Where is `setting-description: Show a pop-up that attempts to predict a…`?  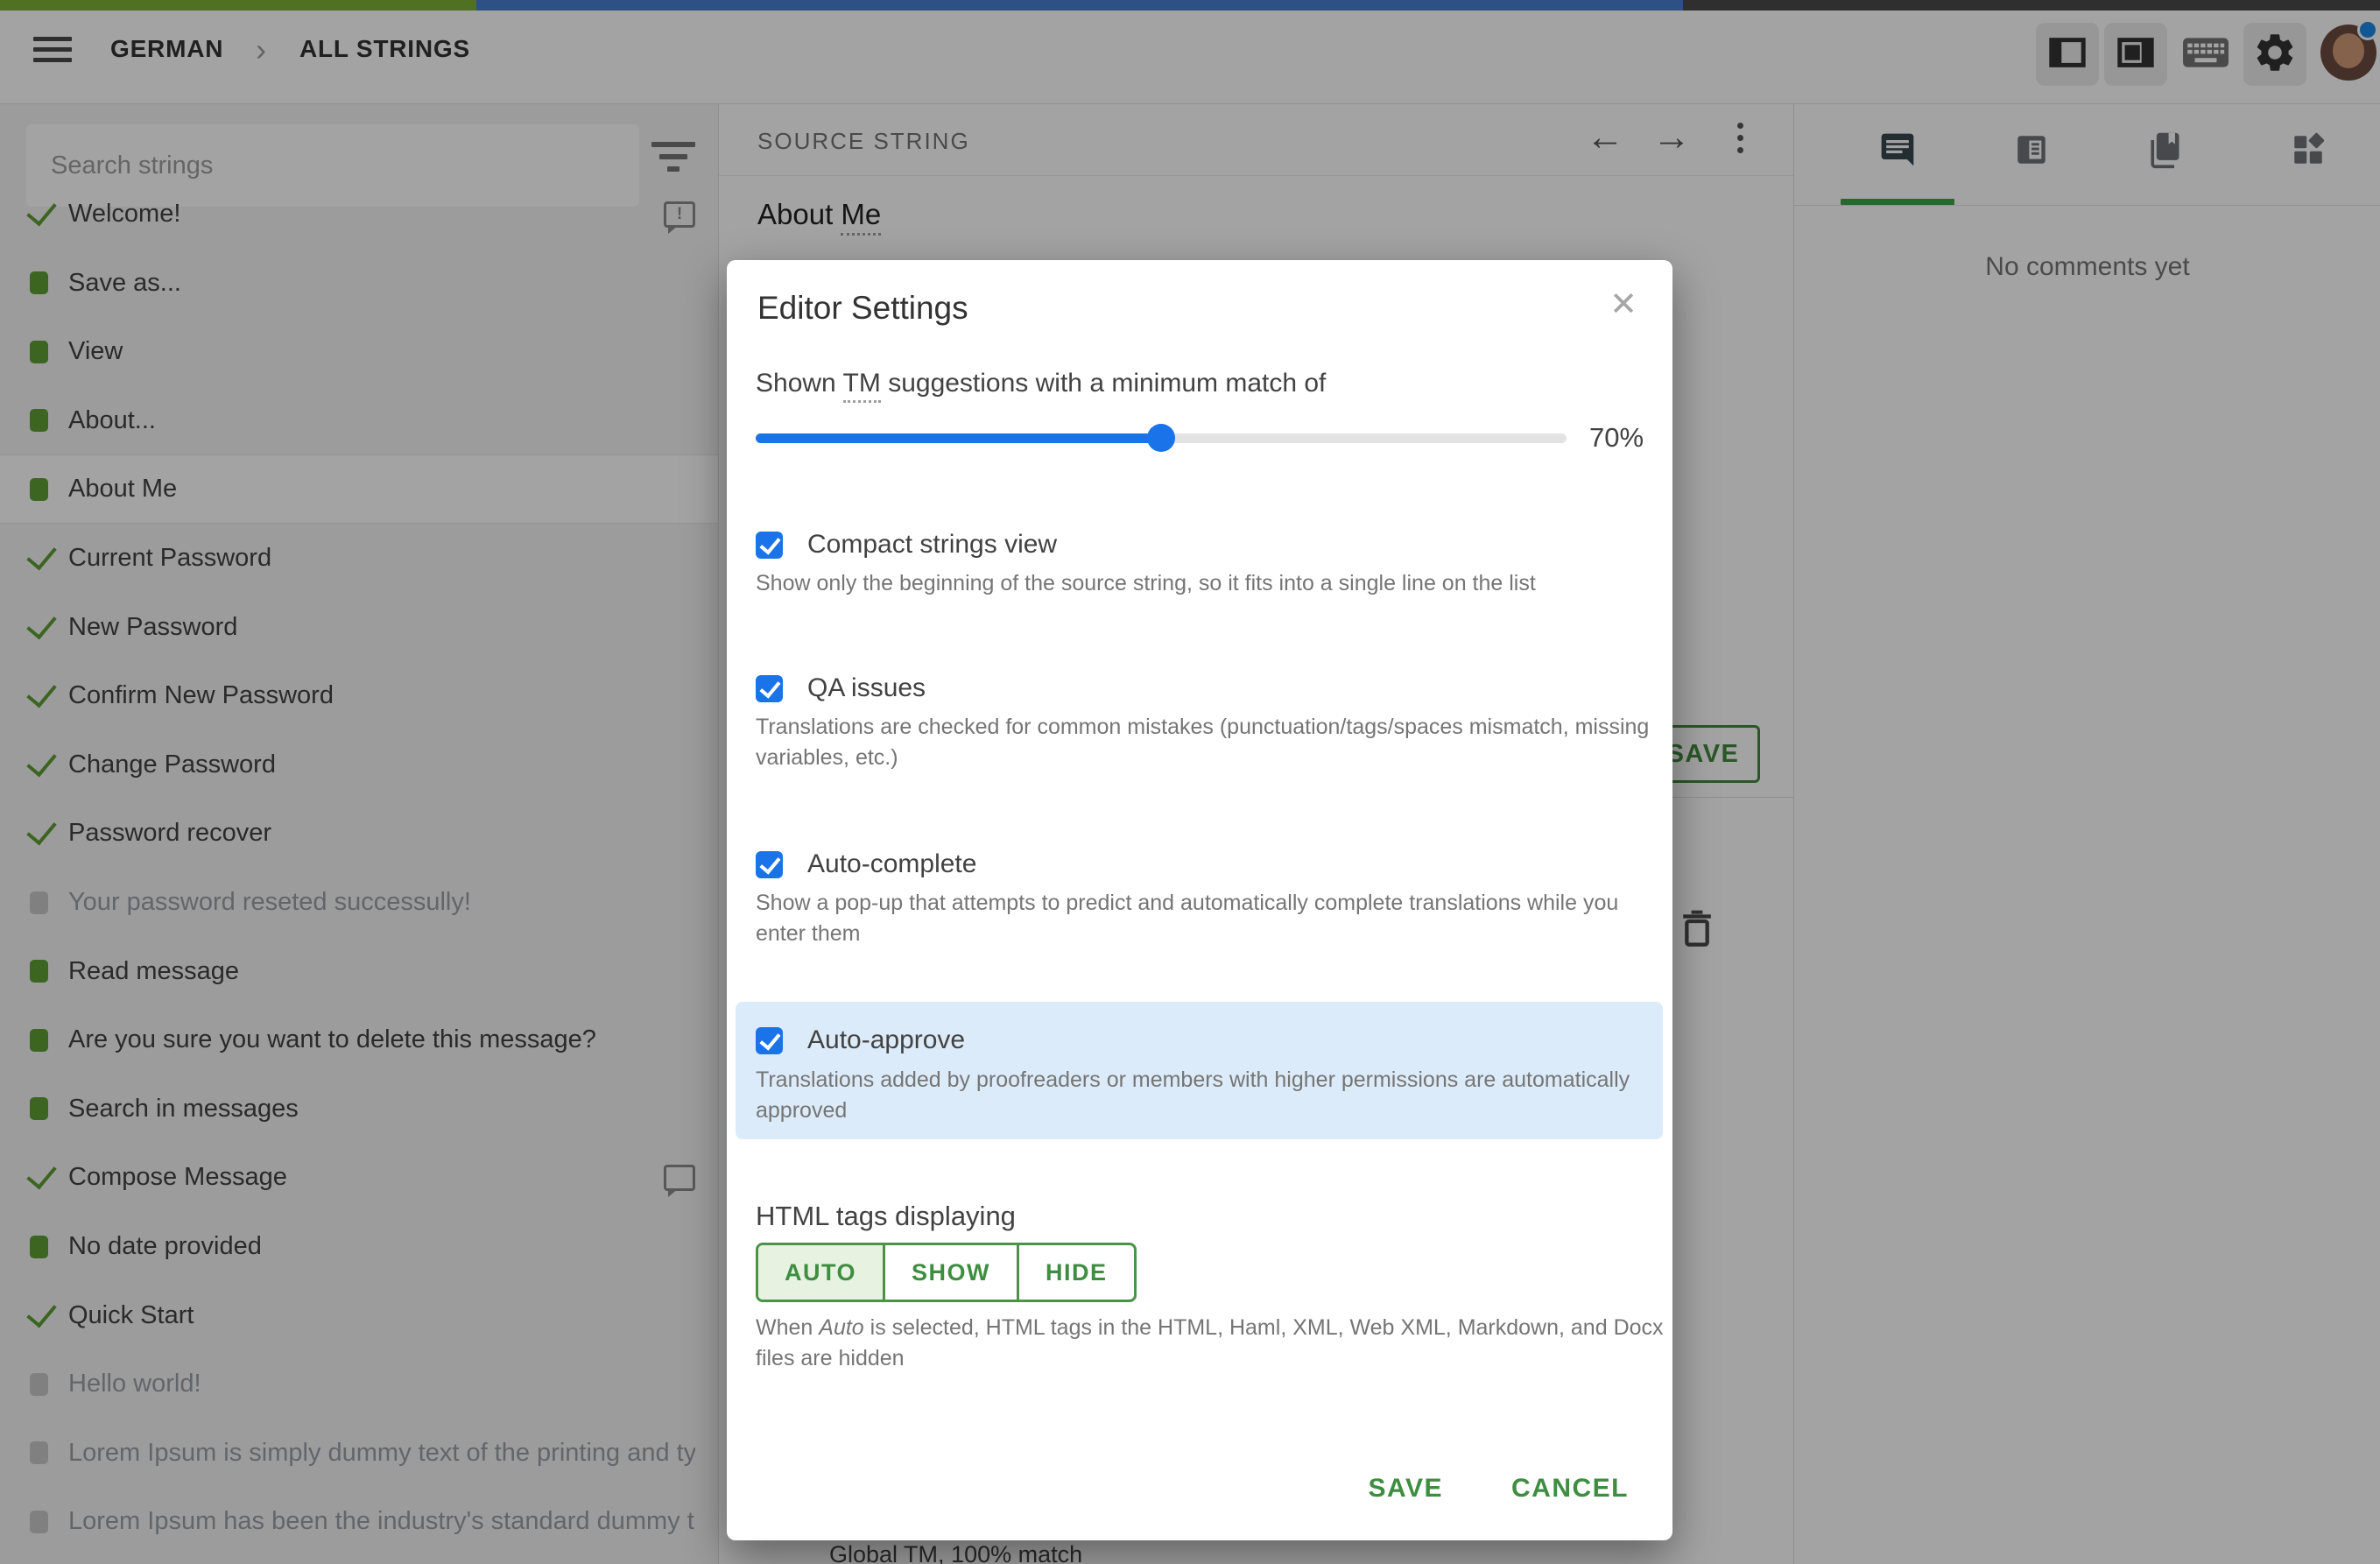
setting-description: Show a pop-up that attempts to predict a… is located at coordinates (1187, 919).